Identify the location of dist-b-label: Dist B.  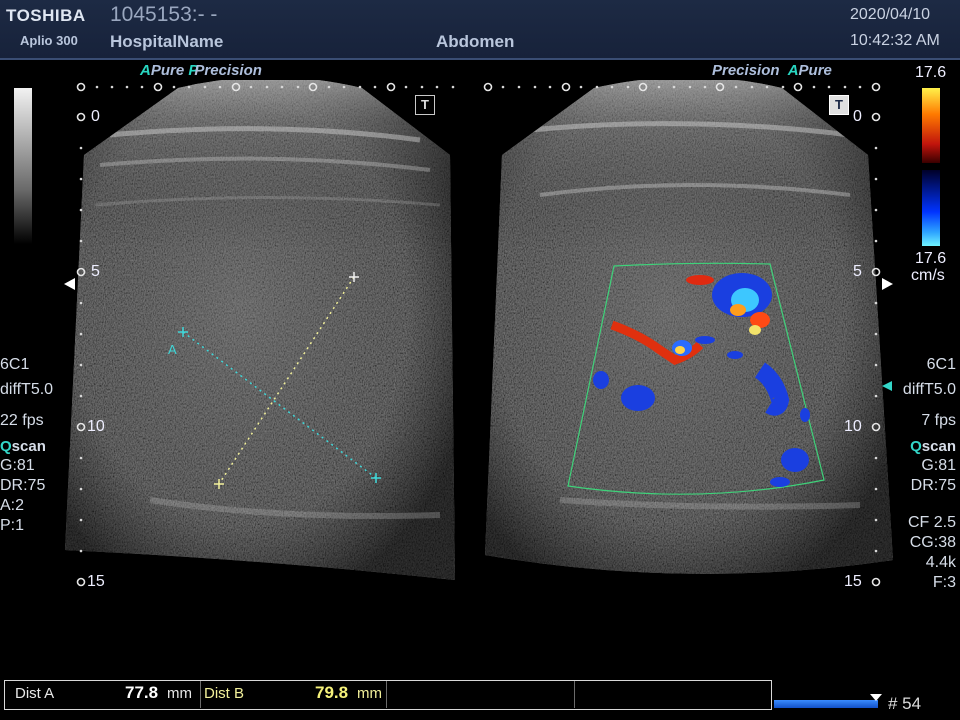
(224, 693).